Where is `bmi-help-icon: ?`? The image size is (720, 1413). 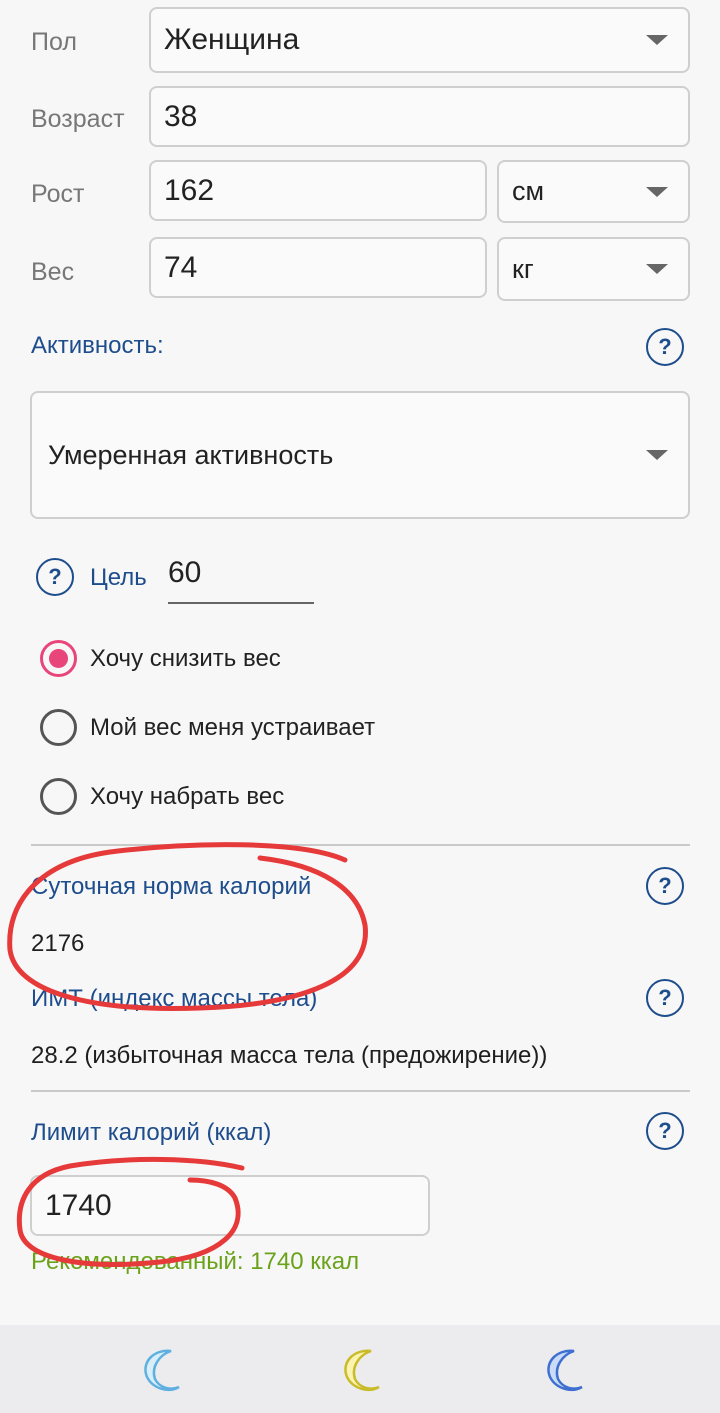
bmi-help-icon: ? is located at coordinates (665, 998).